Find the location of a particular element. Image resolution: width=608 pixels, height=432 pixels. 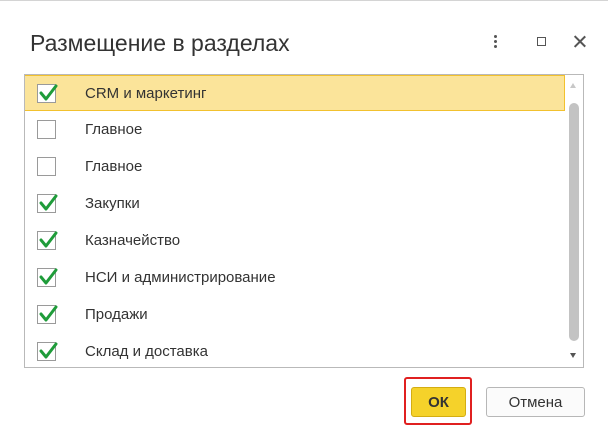

list-item: Склад и доставка is located at coordinates (295, 350).